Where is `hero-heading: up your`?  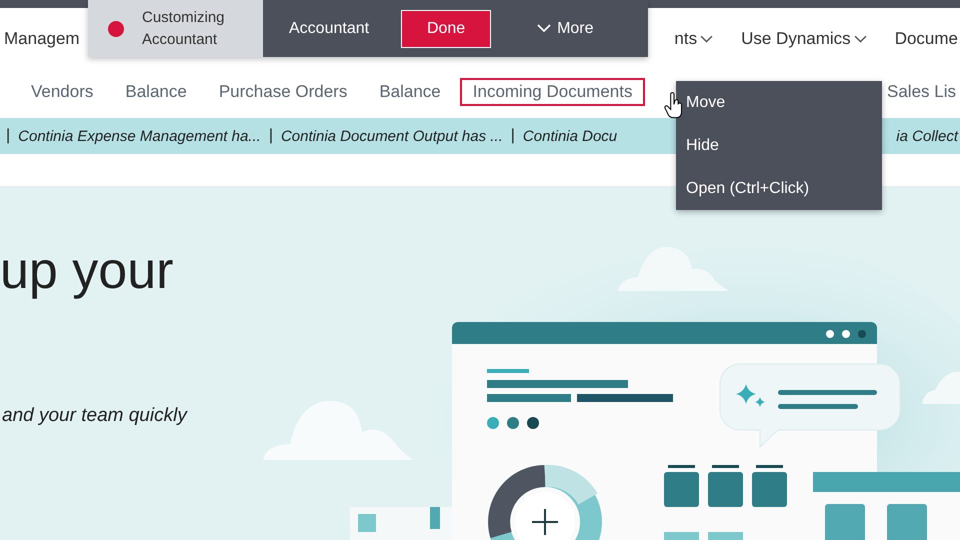
hero-heading: up your is located at coordinates (87, 271).